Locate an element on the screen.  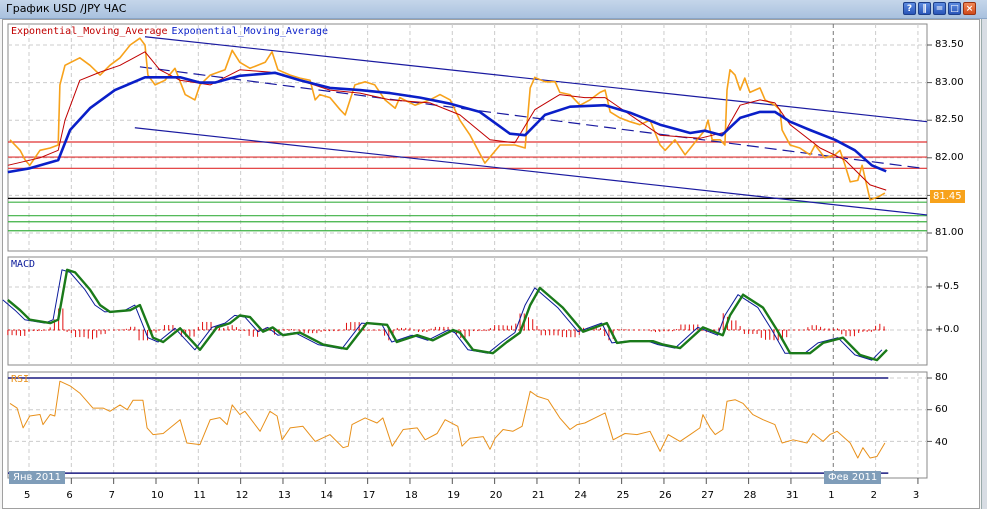
x-tick-label: 17 is located at coordinates (369, 495).